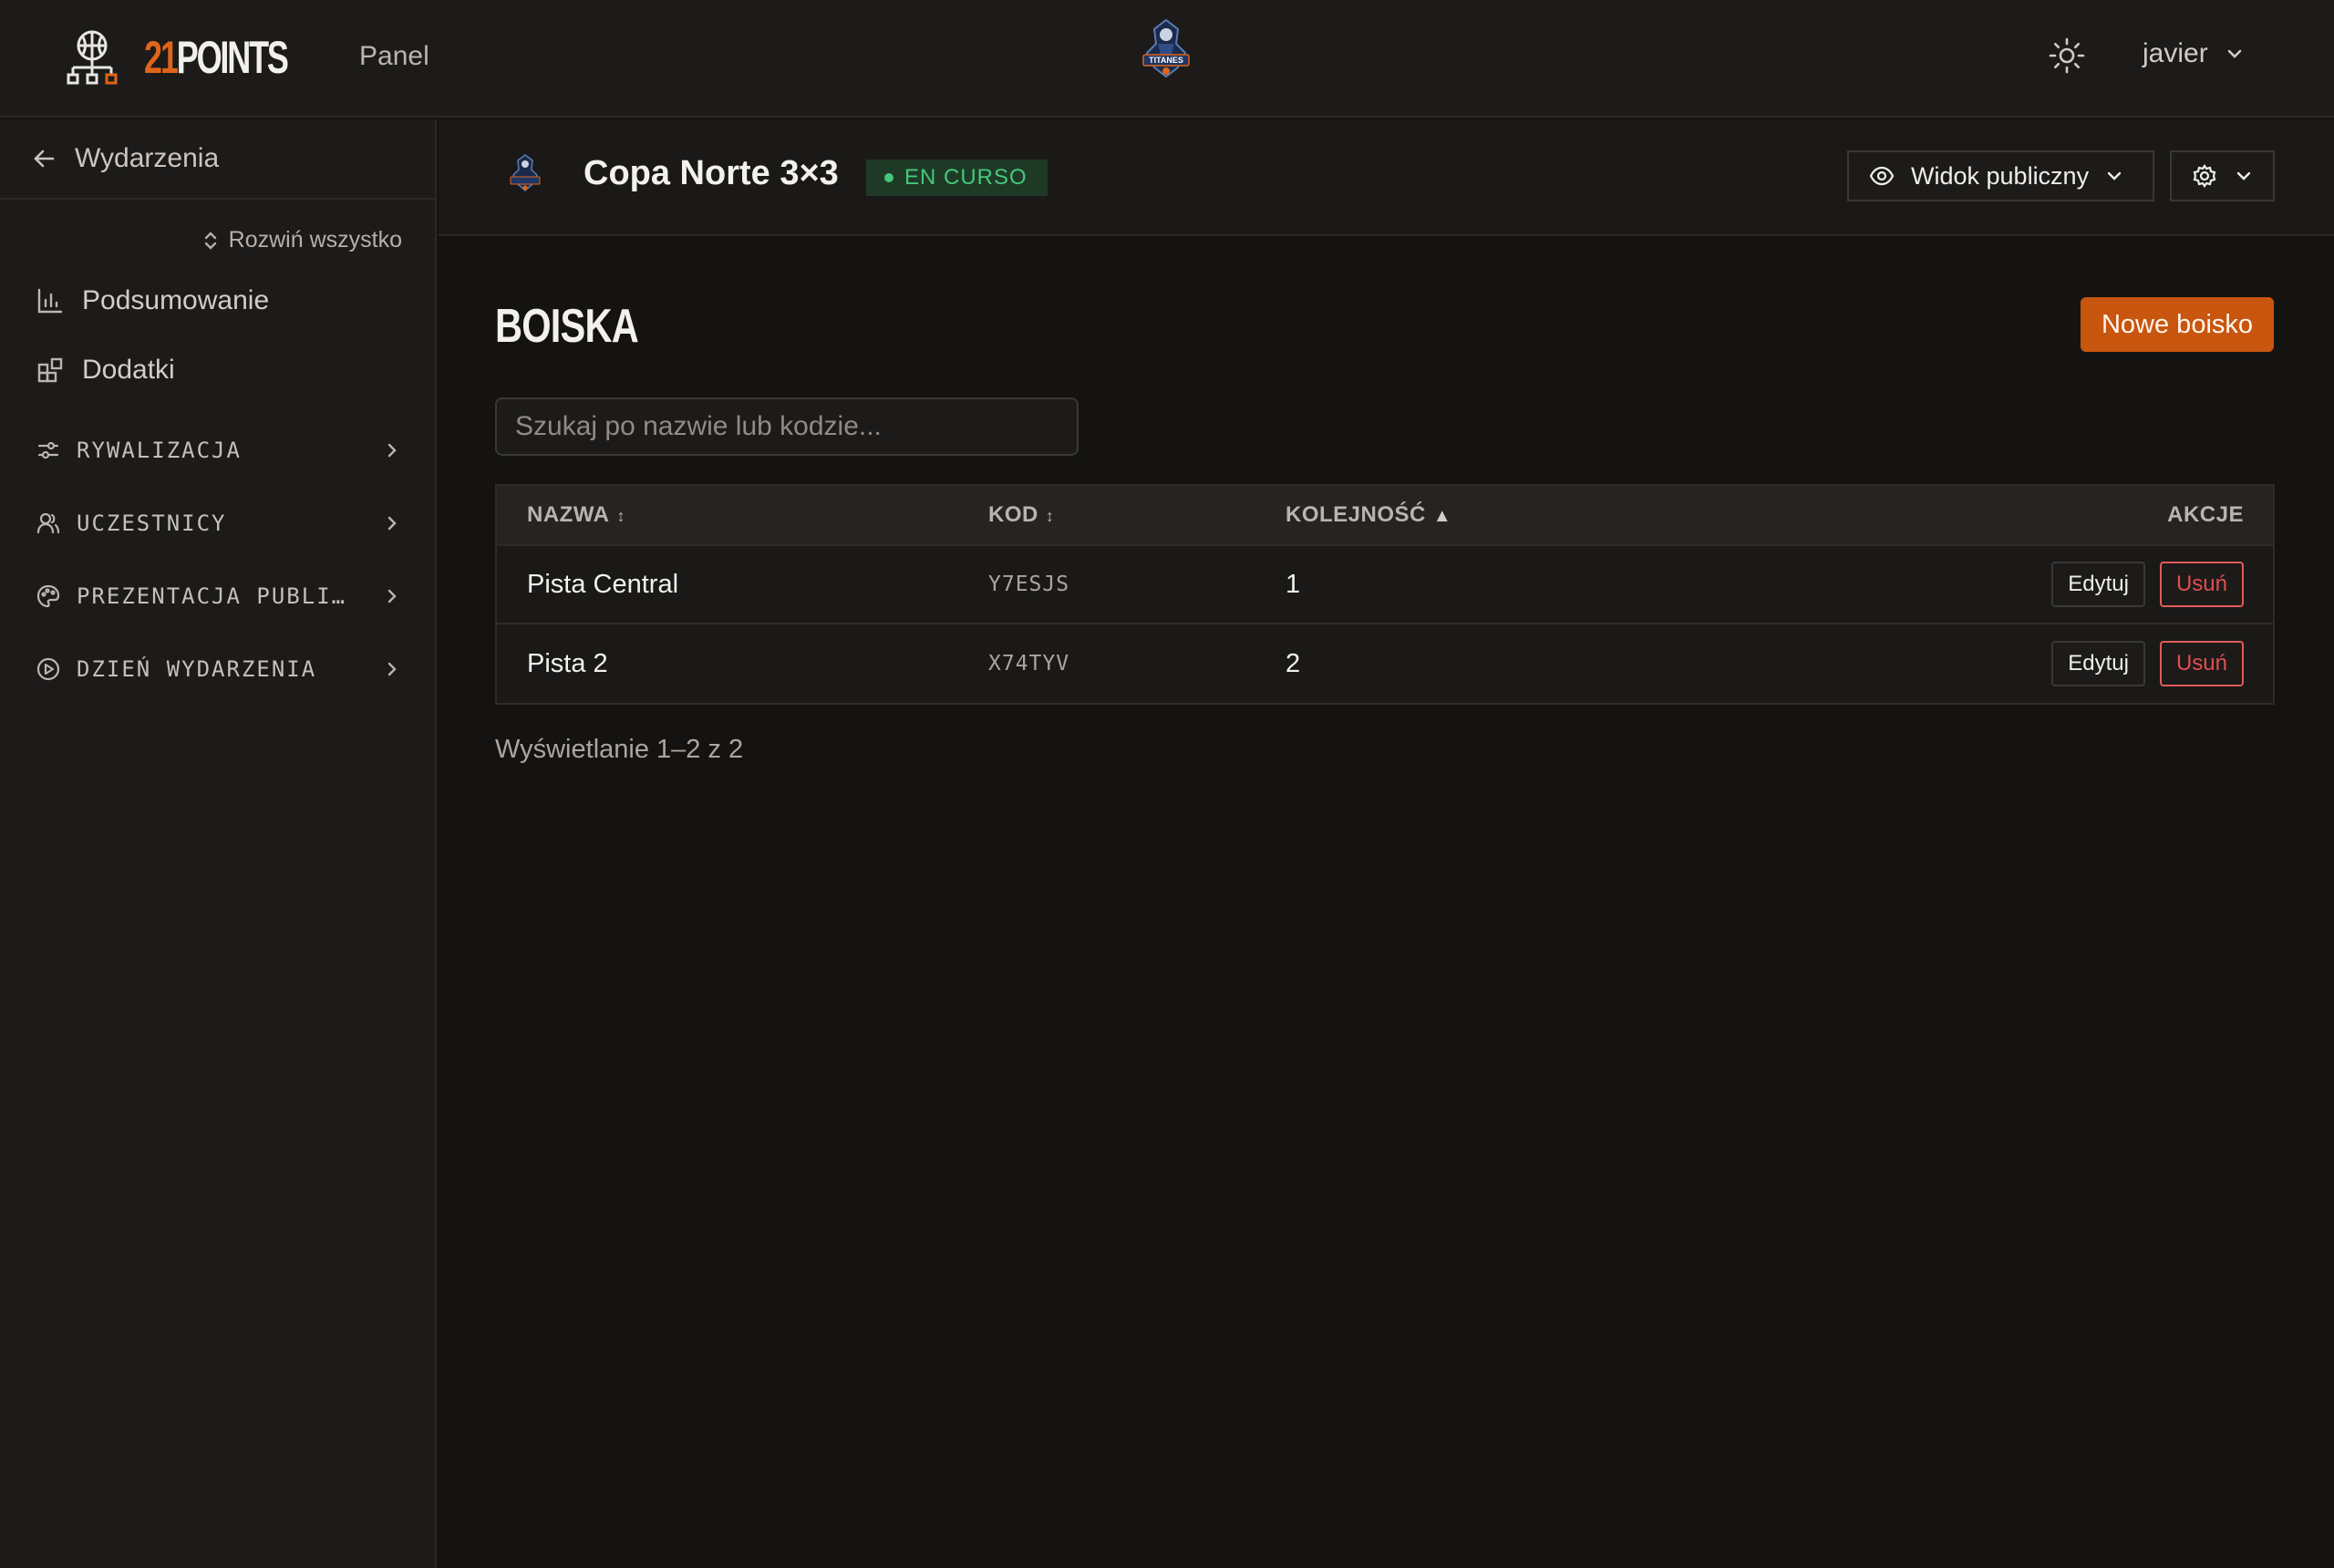  I want to click on sidebar-group-public-presentation: PREZENTACJA PUBLICZNA, so click(219, 596).